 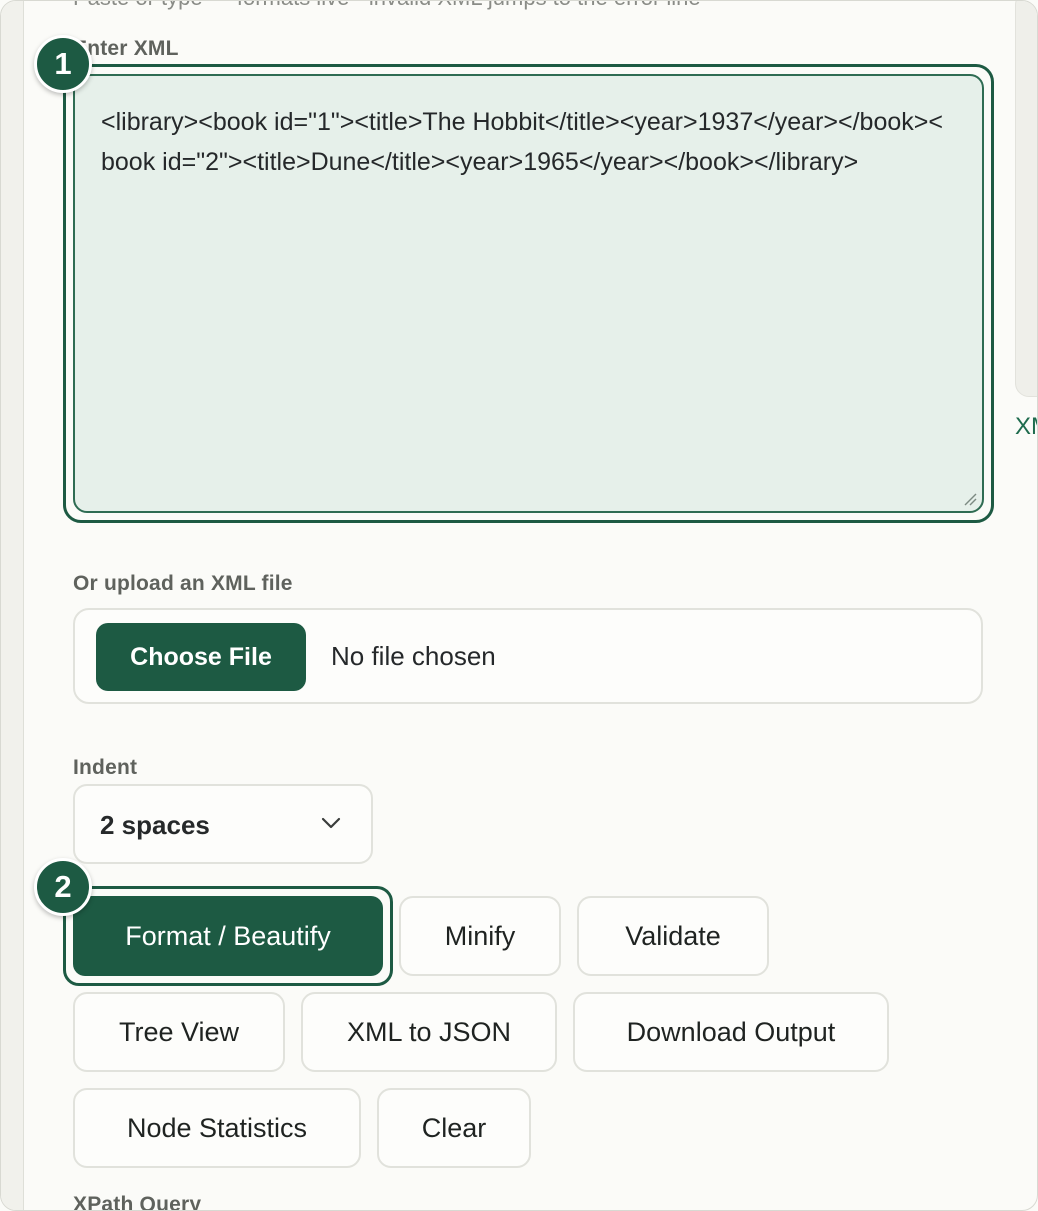 I want to click on file-upload-field: Choose File No file chosen, so click(x=528, y=656).